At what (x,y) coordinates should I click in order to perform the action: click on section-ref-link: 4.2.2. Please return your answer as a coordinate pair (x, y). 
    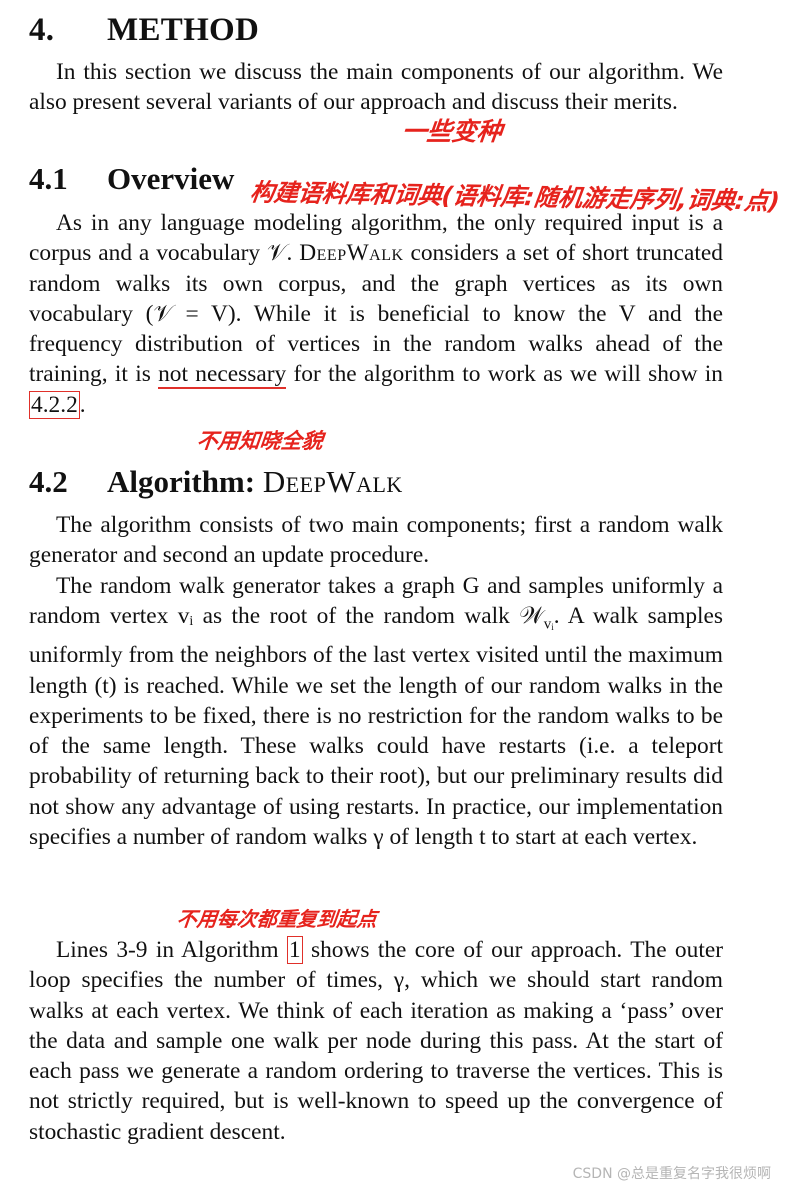
    Looking at the image, I should click on (54, 404).